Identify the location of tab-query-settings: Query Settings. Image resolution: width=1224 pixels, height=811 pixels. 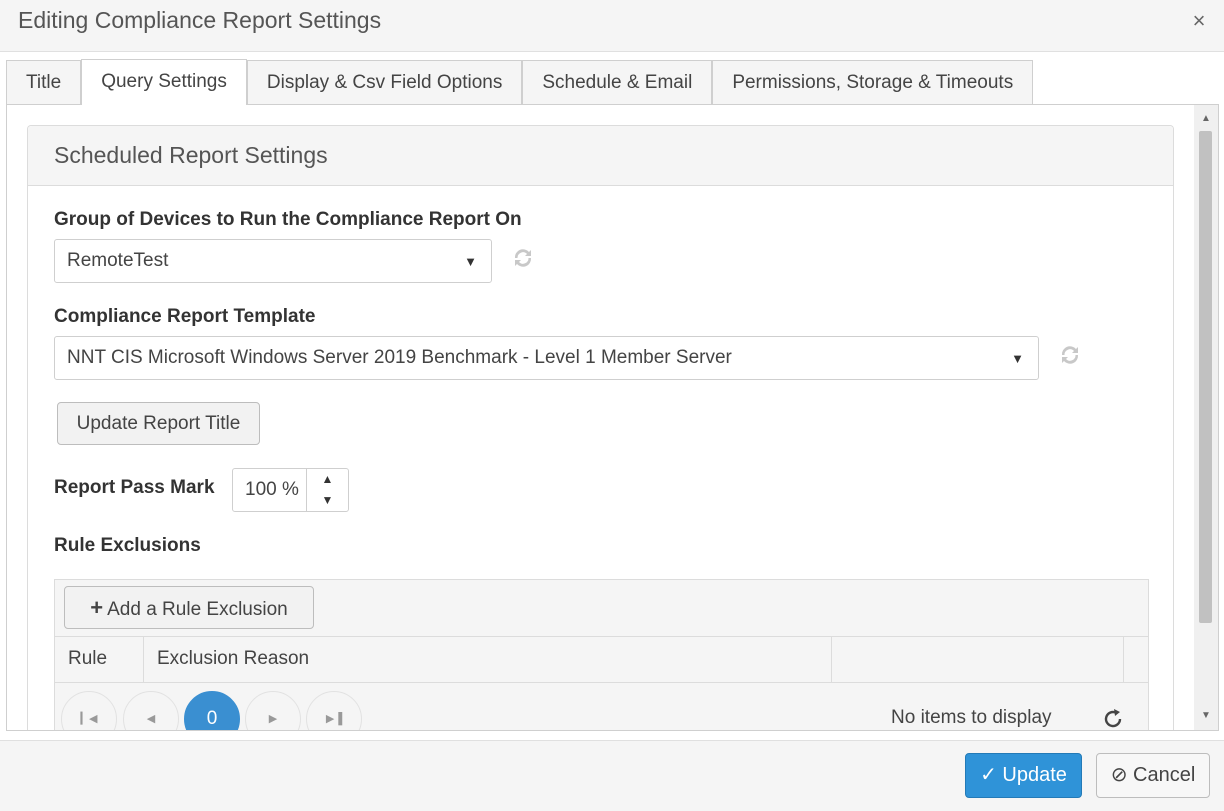
(164, 82).